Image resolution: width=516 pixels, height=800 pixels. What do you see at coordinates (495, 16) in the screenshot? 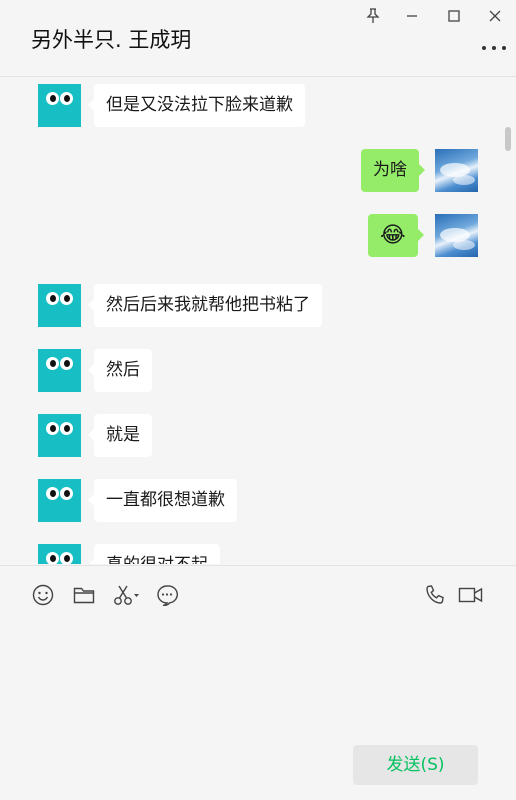
I see `close-icon` at bounding box center [495, 16].